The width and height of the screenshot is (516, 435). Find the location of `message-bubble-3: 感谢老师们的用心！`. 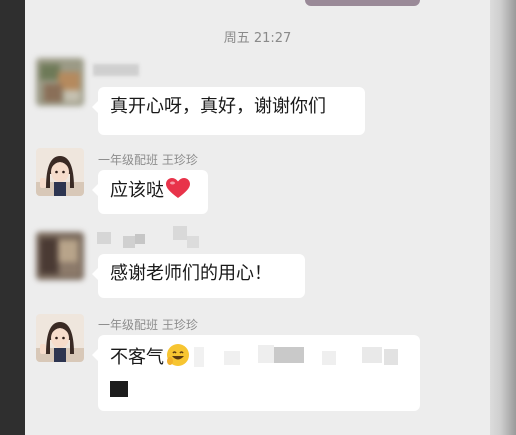

message-bubble-3: 感谢老师们的用心！ is located at coordinates (198, 276).